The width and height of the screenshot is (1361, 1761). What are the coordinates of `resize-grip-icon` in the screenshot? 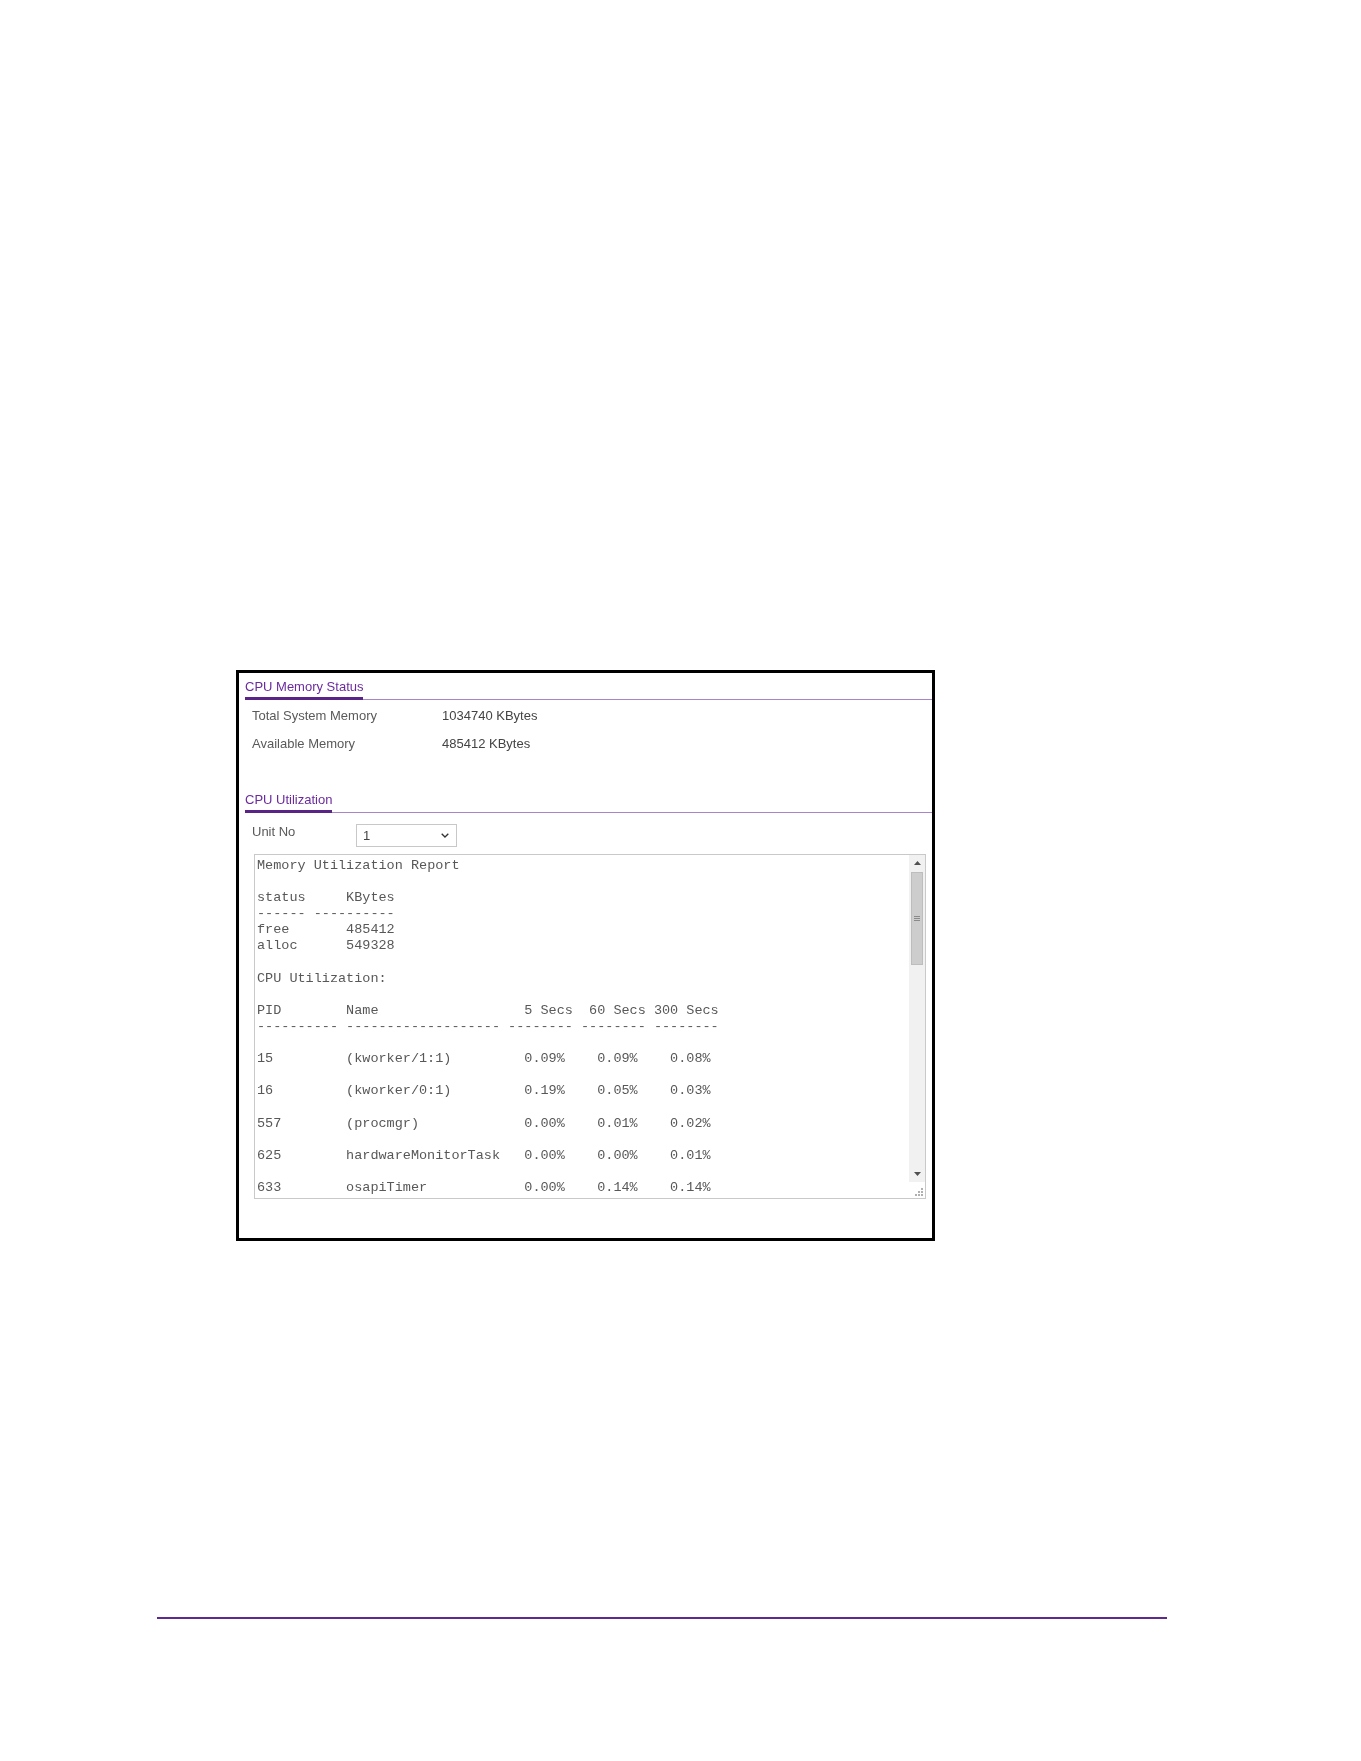 It's located at (919, 1192).